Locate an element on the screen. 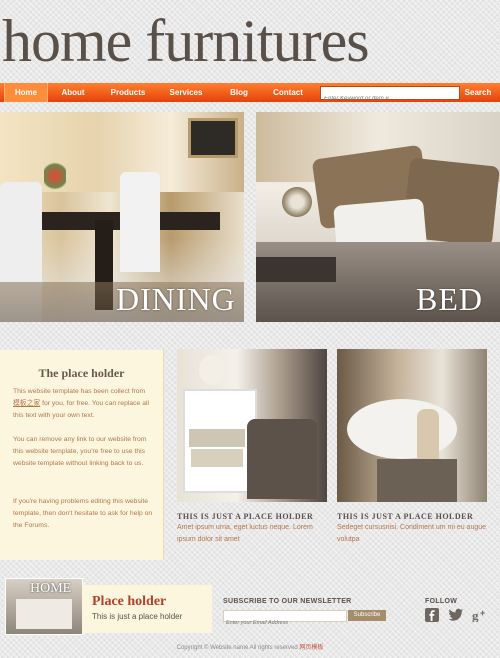 The height and width of the screenshot is (658, 500). bathtub is located at coordinates (402, 429).